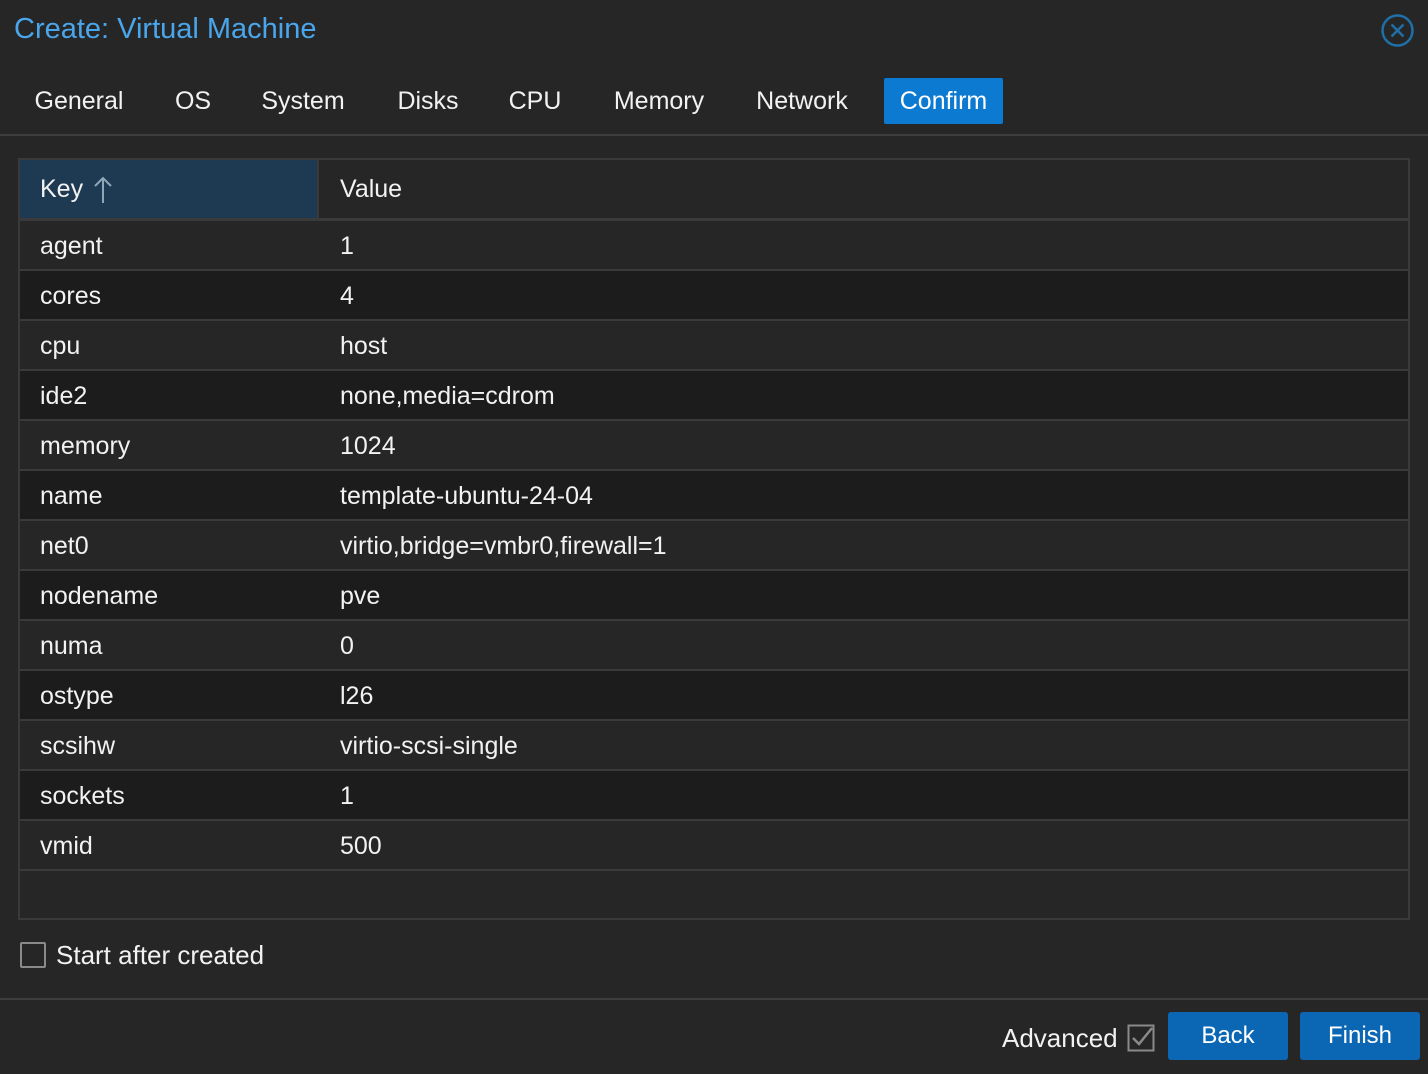 This screenshot has height=1074, width=1428. Describe the element at coordinates (714, 496) in the screenshot. I see `table-row: name template-ubuntu-24-04` at that location.